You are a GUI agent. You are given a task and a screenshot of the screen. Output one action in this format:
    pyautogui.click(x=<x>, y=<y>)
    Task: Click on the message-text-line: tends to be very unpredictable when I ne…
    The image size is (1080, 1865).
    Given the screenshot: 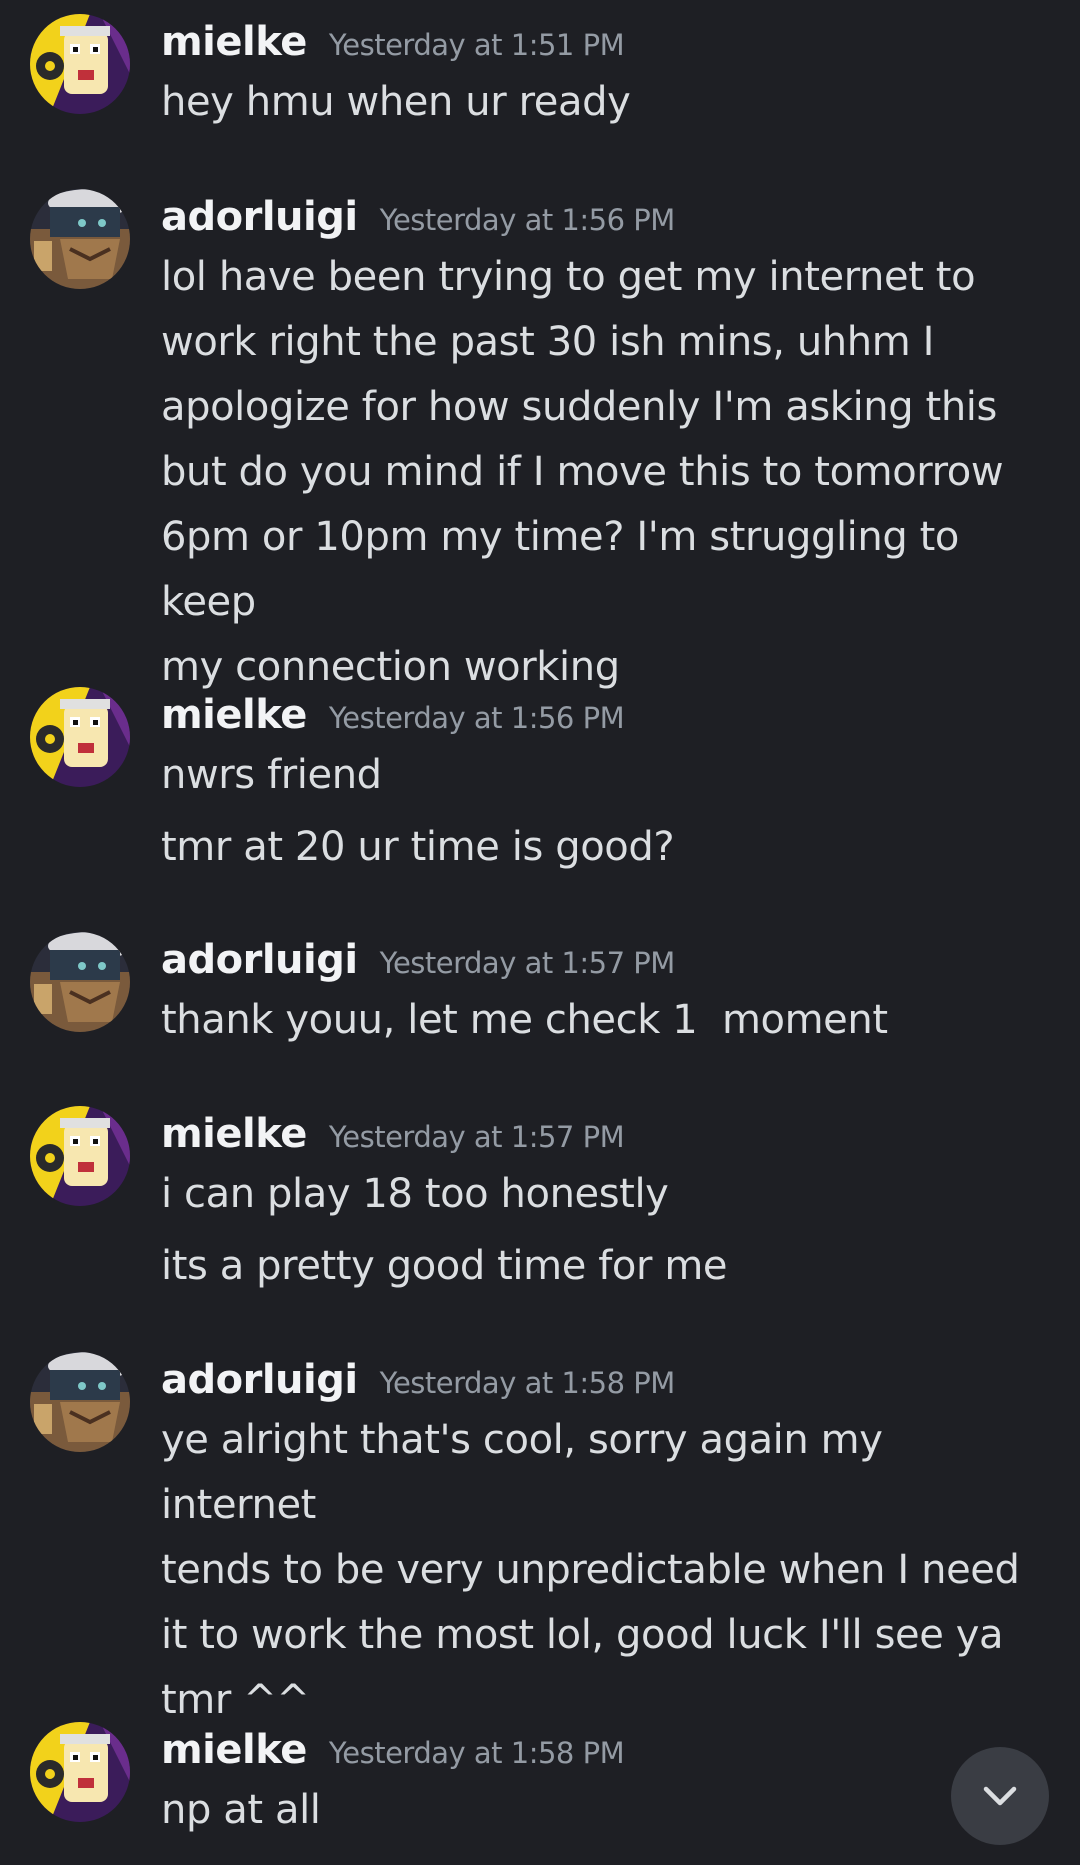 What is the action you would take?
    pyautogui.click(x=603, y=1570)
    